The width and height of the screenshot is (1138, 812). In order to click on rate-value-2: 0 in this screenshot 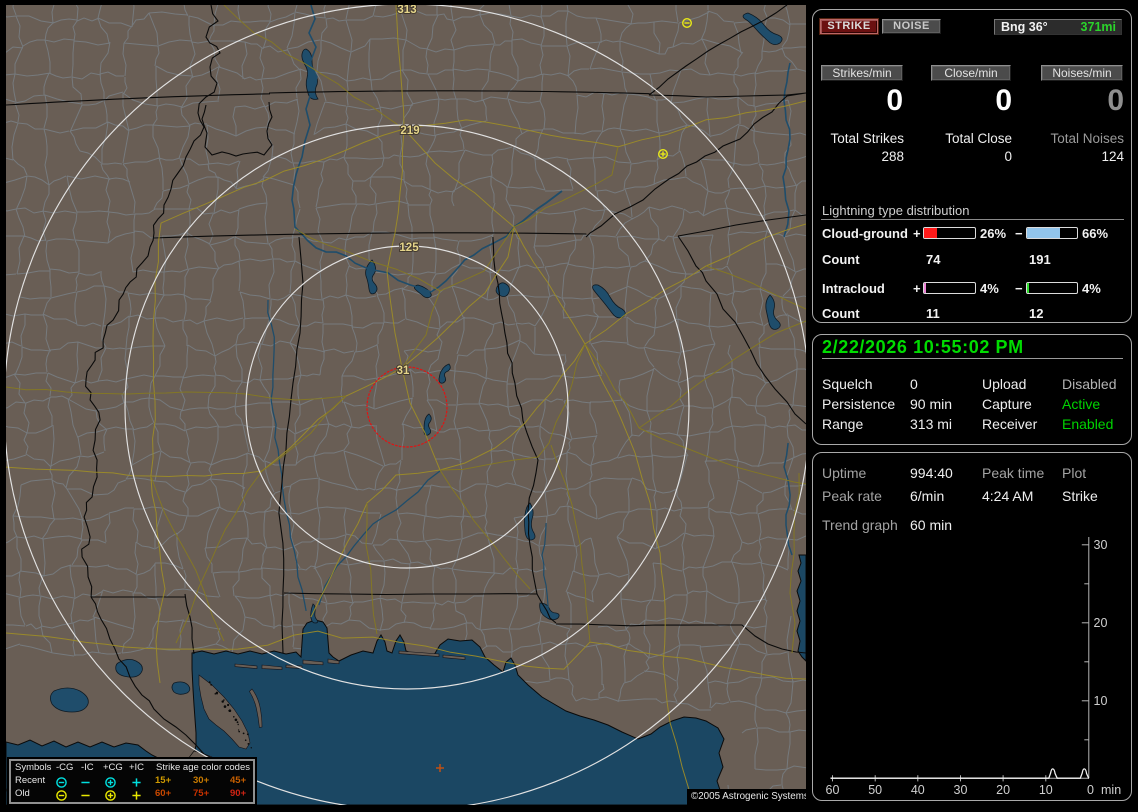, I will do `click(1115, 100)`.